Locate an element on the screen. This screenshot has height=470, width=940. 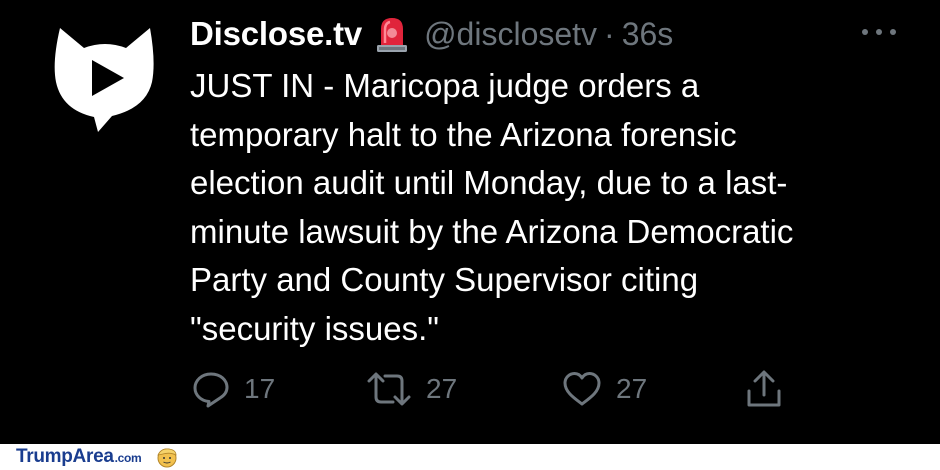
reply-count: 17 is located at coordinates (260, 388).